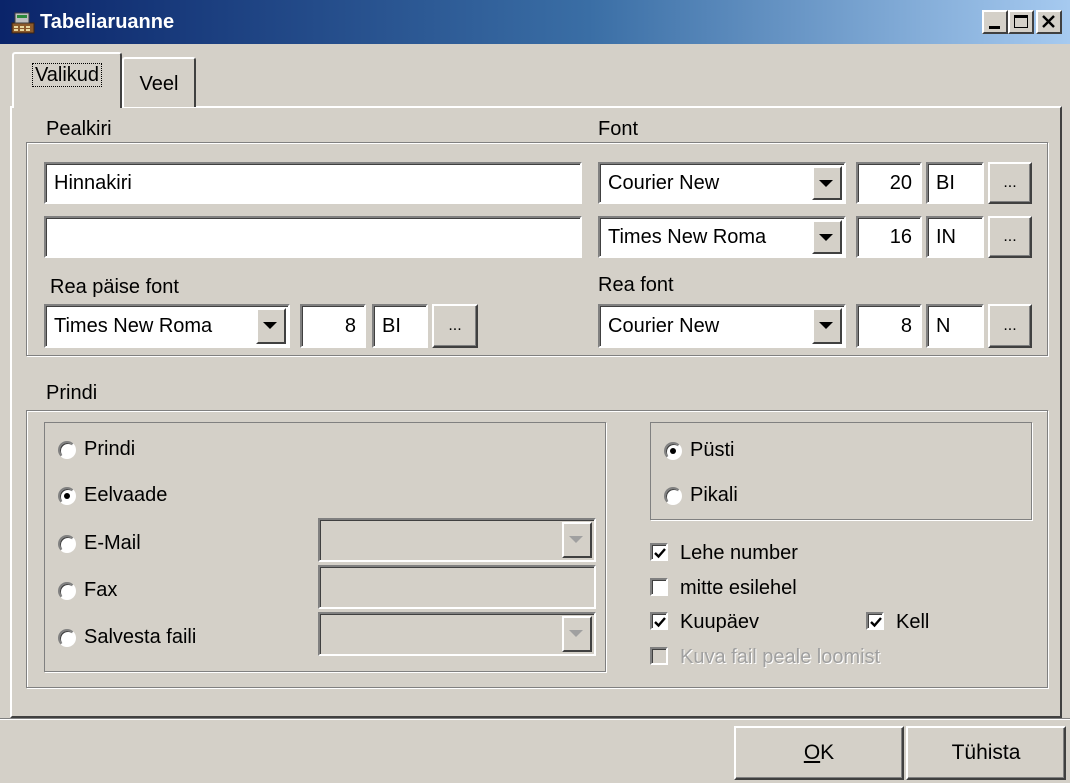 This screenshot has width=1070, height=783. Describe the element at coordinates (457, 587) in the screenshot. I see `fax-number-input` at that location.